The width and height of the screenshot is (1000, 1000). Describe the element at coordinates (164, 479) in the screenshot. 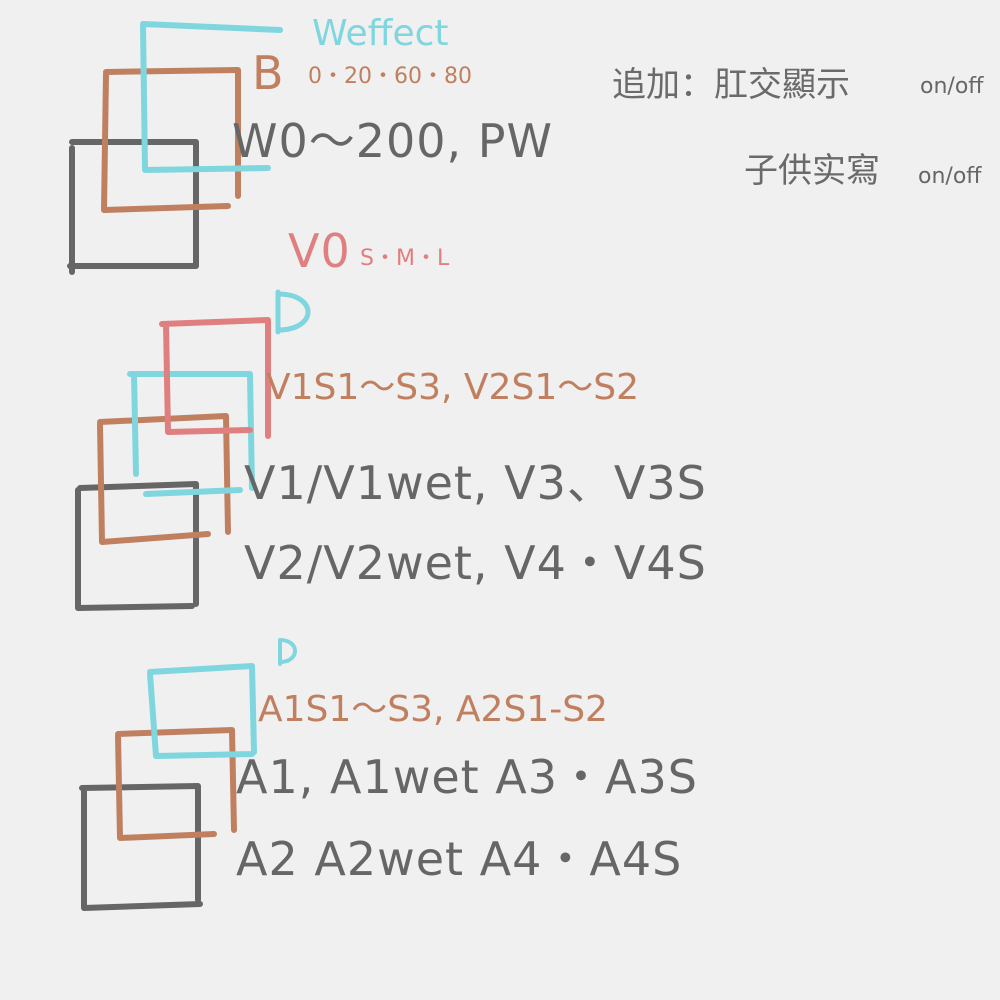

I see `v-brown-layer` at that location.